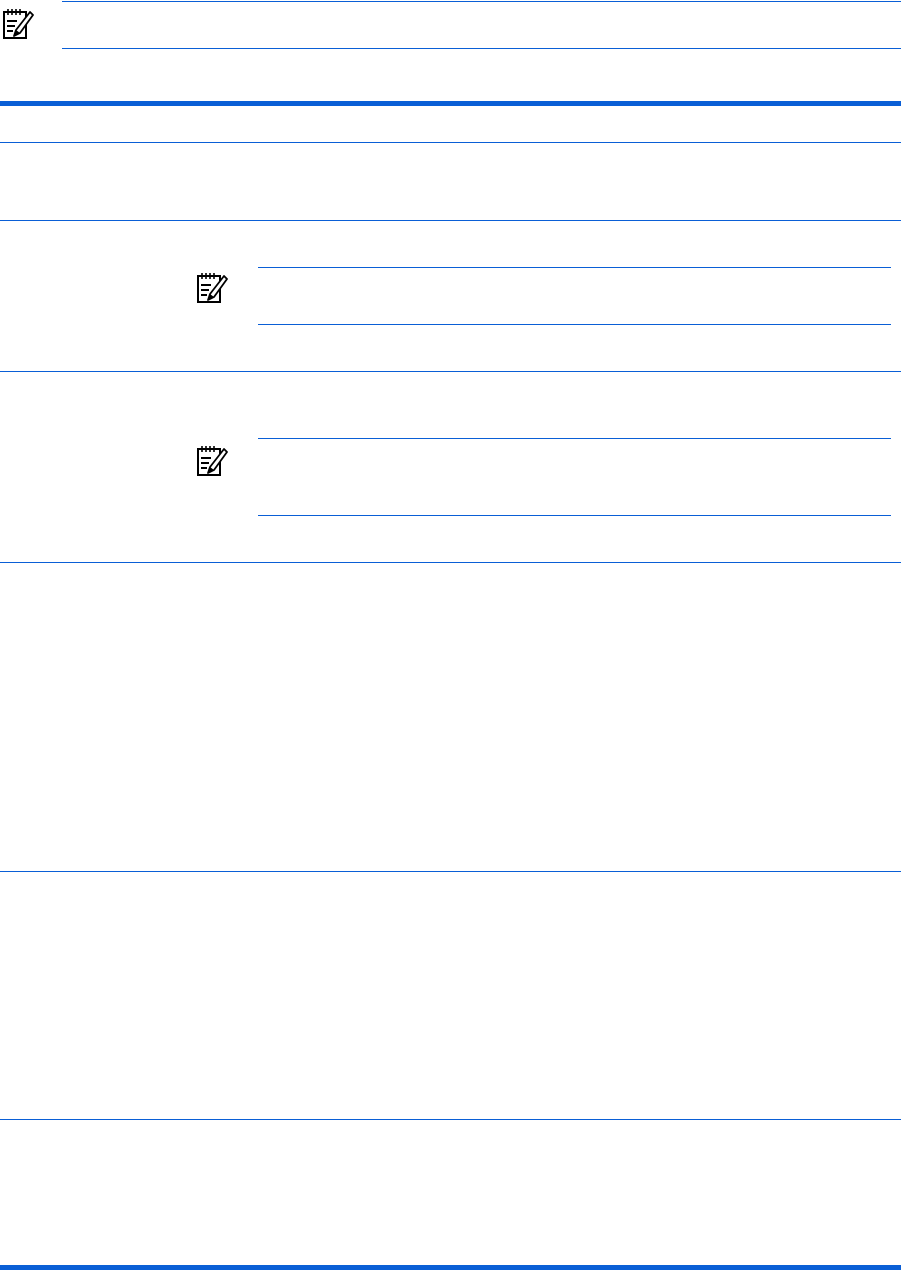 The width and height of the screenshot is (901, 1273). What do you see at coordinates (574, 515) in the screenshot?
I see `row-3-note-bottom-rule` at bounding box center [574, 515].